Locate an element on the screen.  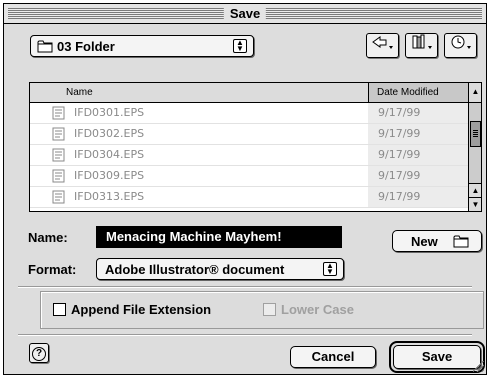
shortcuts-button is located at coordinates (382, 45).